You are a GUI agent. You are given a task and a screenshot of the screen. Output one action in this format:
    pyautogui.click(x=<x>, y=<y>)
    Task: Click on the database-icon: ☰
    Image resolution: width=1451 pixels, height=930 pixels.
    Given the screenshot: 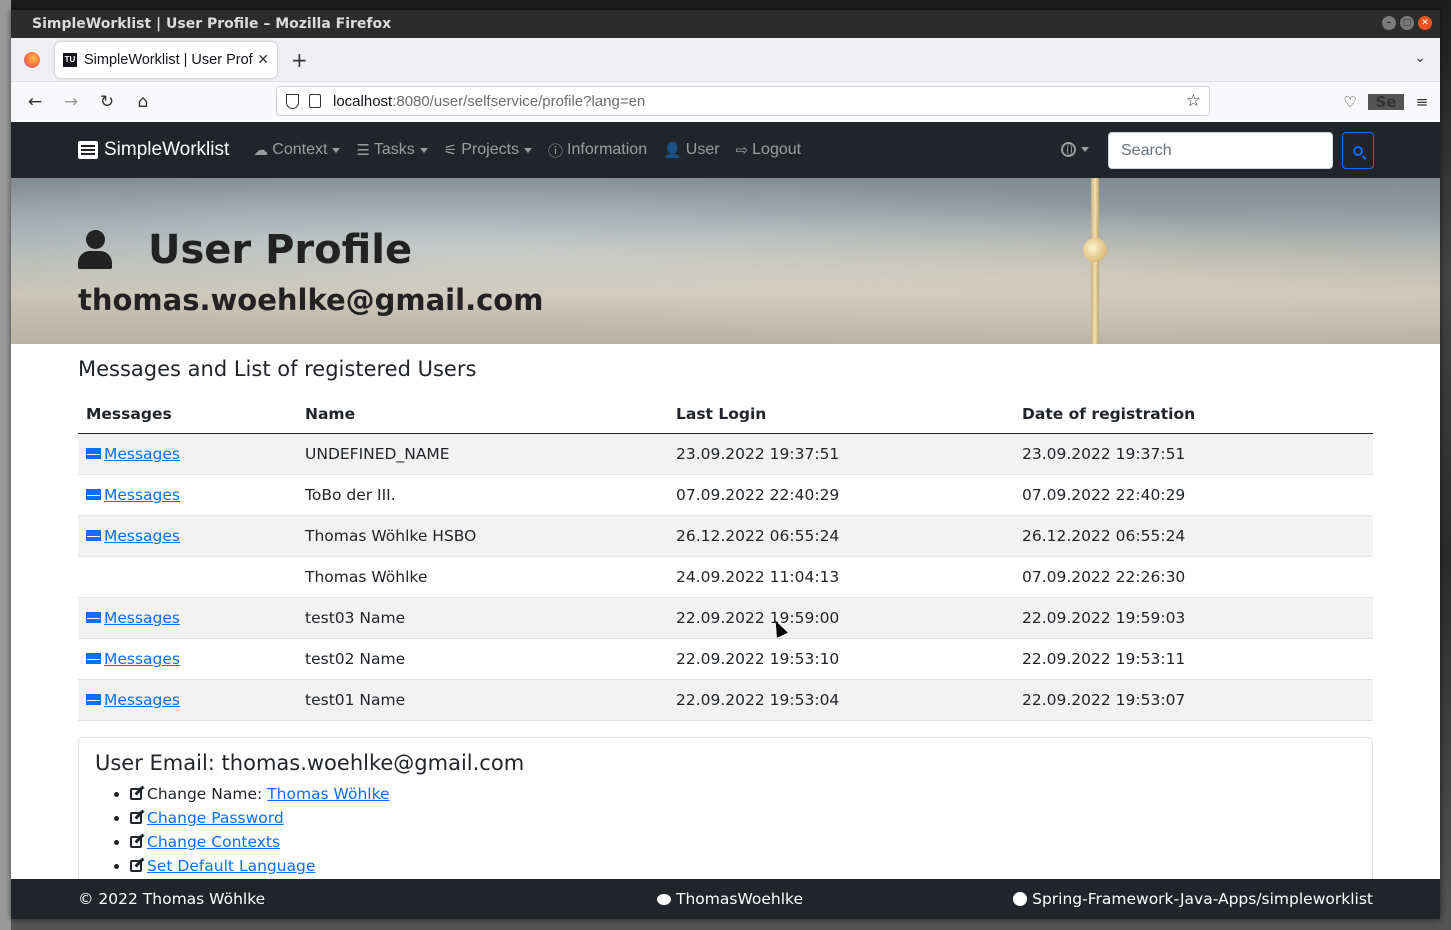 What is the action you would take?
    pyautogui.click(x=363, y=150)
    